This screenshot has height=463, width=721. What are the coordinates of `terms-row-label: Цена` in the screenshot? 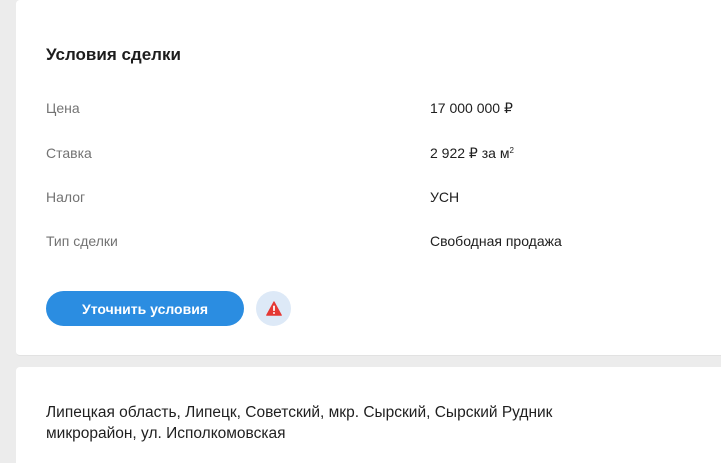 It's located at (63, 108).